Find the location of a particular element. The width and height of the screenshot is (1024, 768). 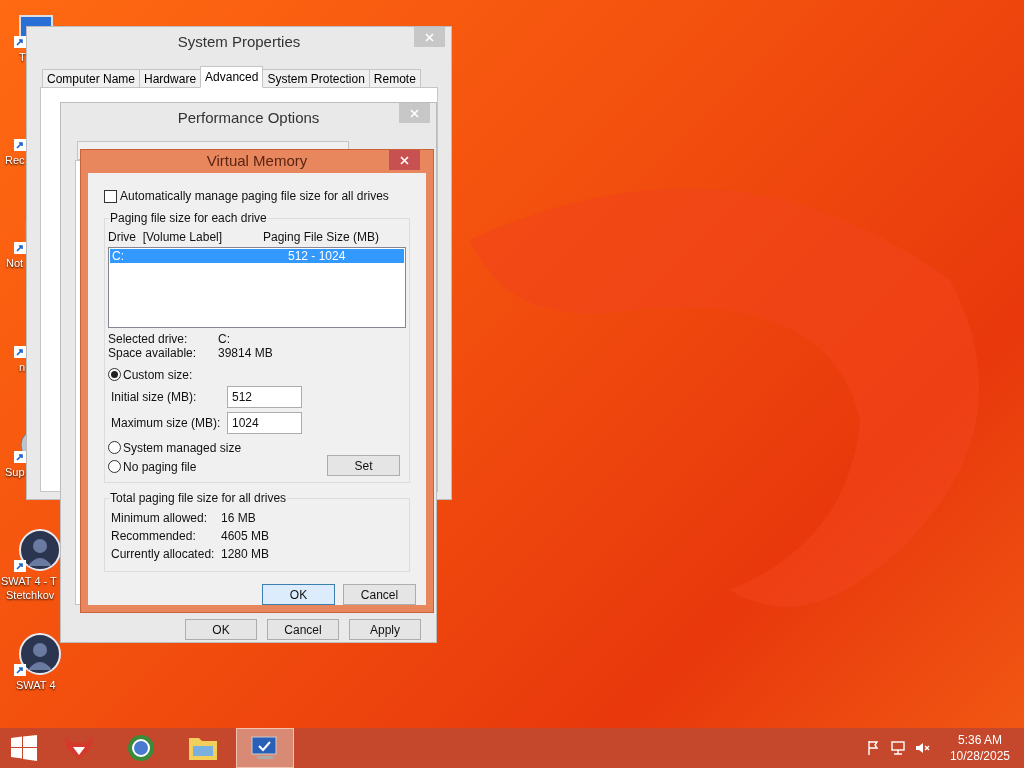

column-header: Drive [Volume Label] is located at coordinates (166, 237).